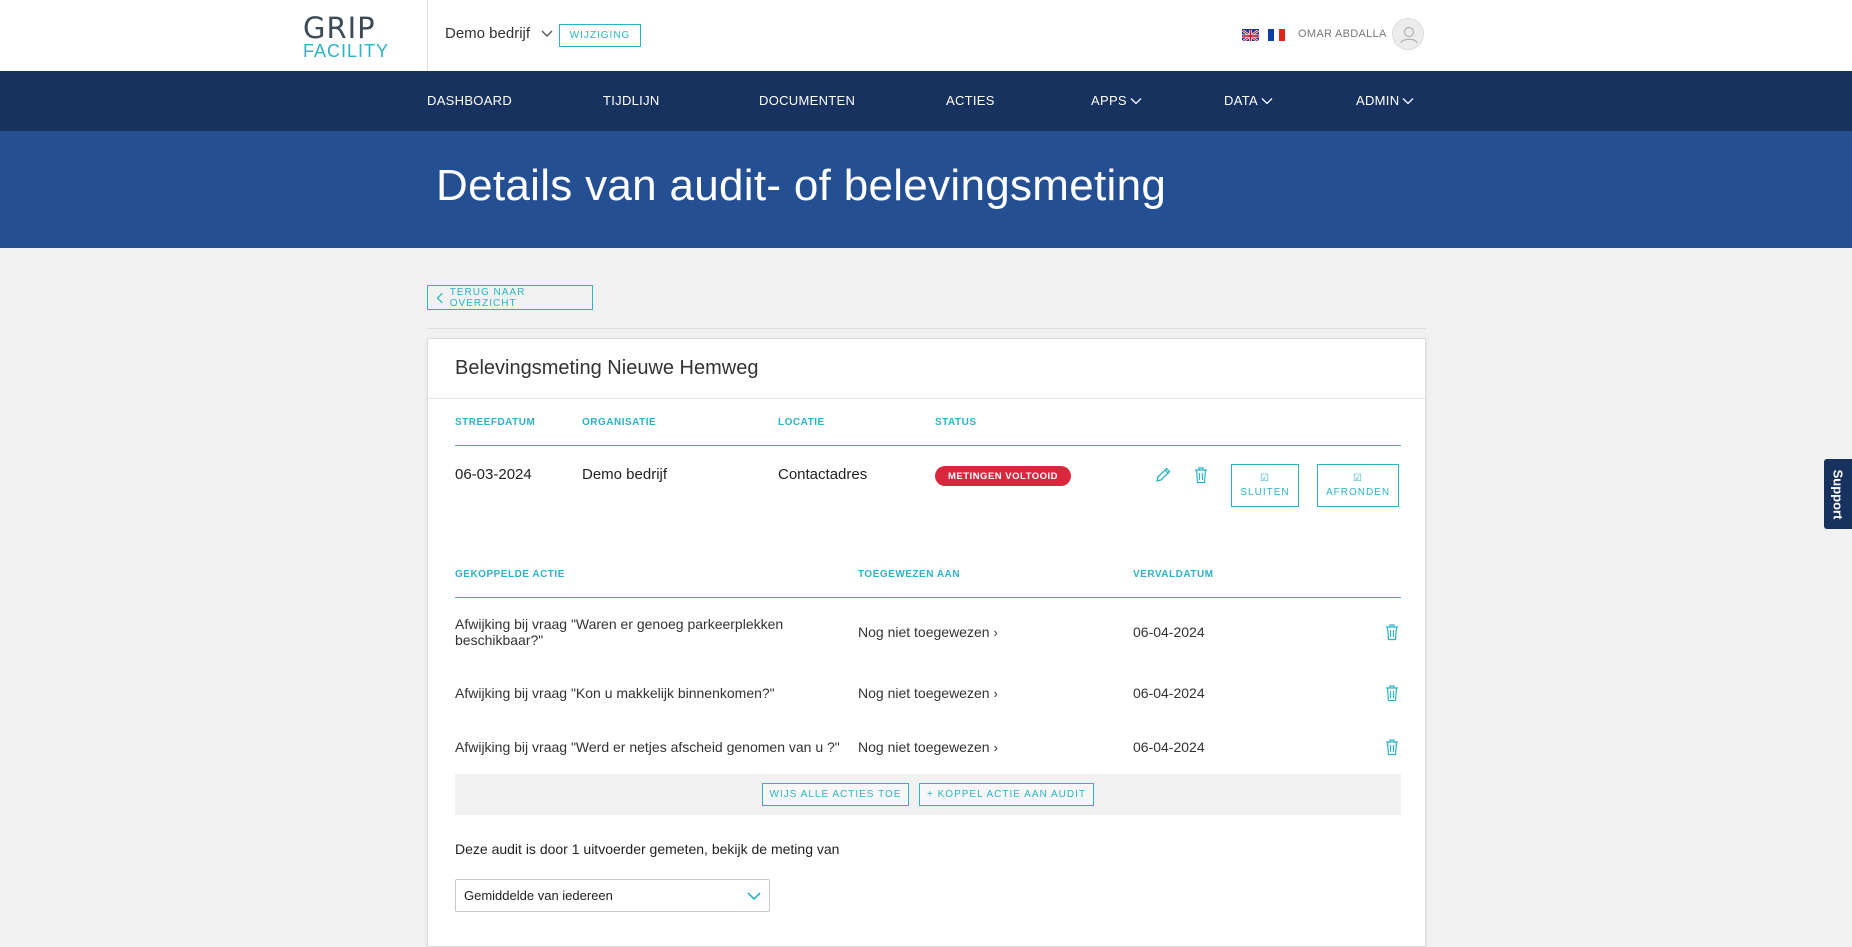 The image size is (1852, 947). Describe the element at coordinates (487, 33) in the screenshot. I see `company-name: Demo bedrijf` at that location.